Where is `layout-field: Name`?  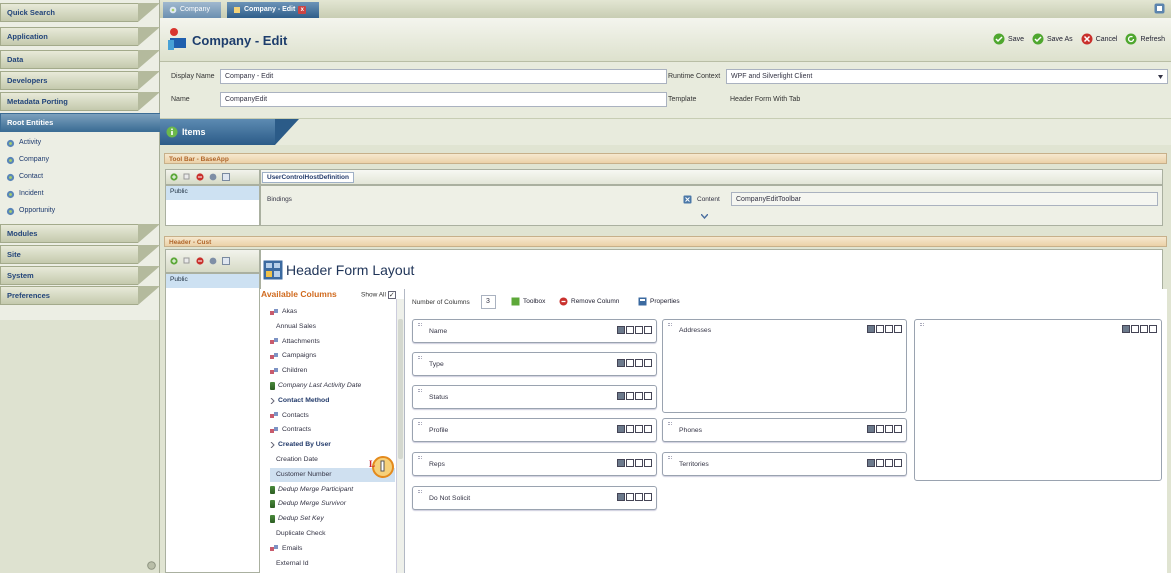
layout-field: Name is located at coordinates (534, 331).